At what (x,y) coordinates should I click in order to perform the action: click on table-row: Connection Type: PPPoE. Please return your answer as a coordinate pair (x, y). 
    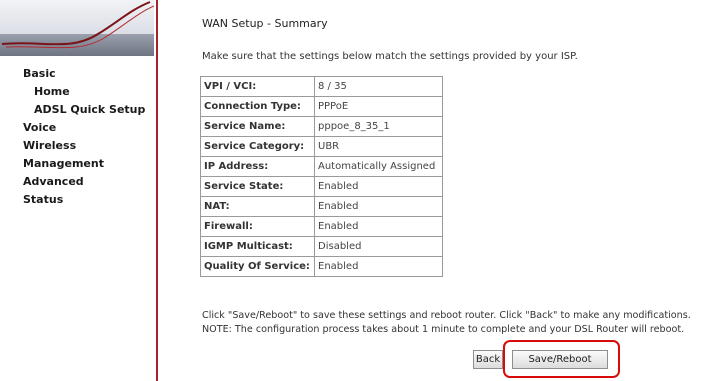
    Looking at the image, I should click on (321, 106).